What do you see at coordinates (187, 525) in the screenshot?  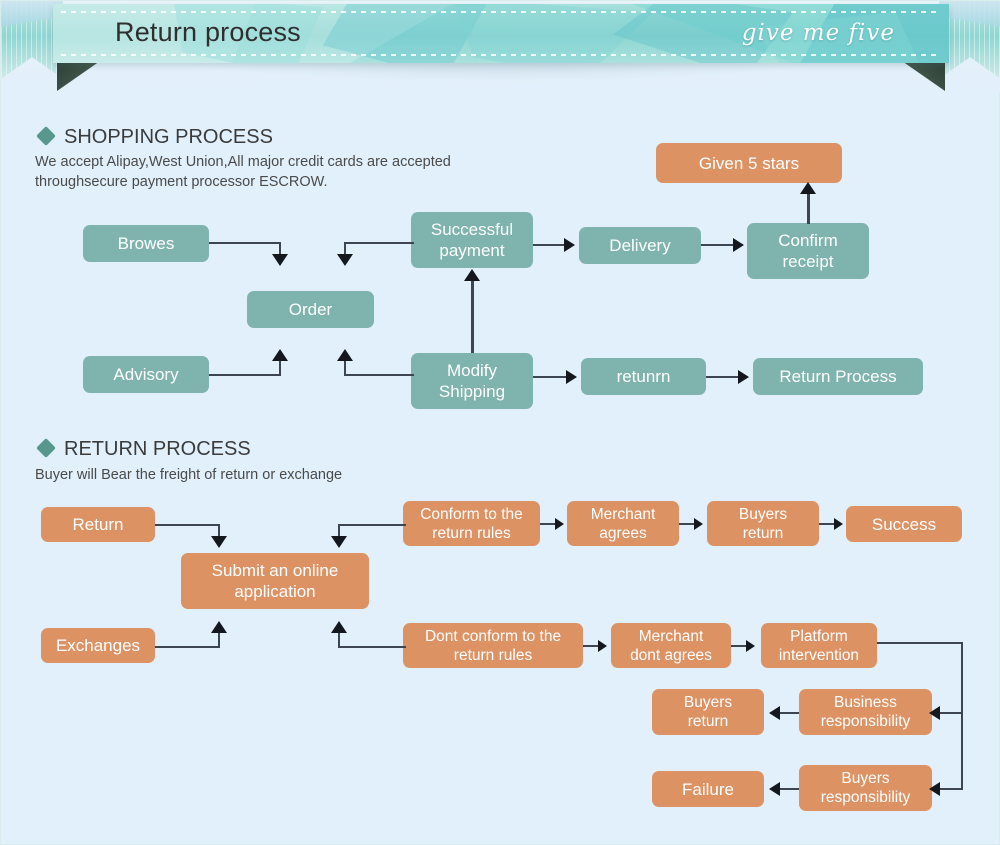 I see `connector-return-submit-h` at bounding box center [187, 525].